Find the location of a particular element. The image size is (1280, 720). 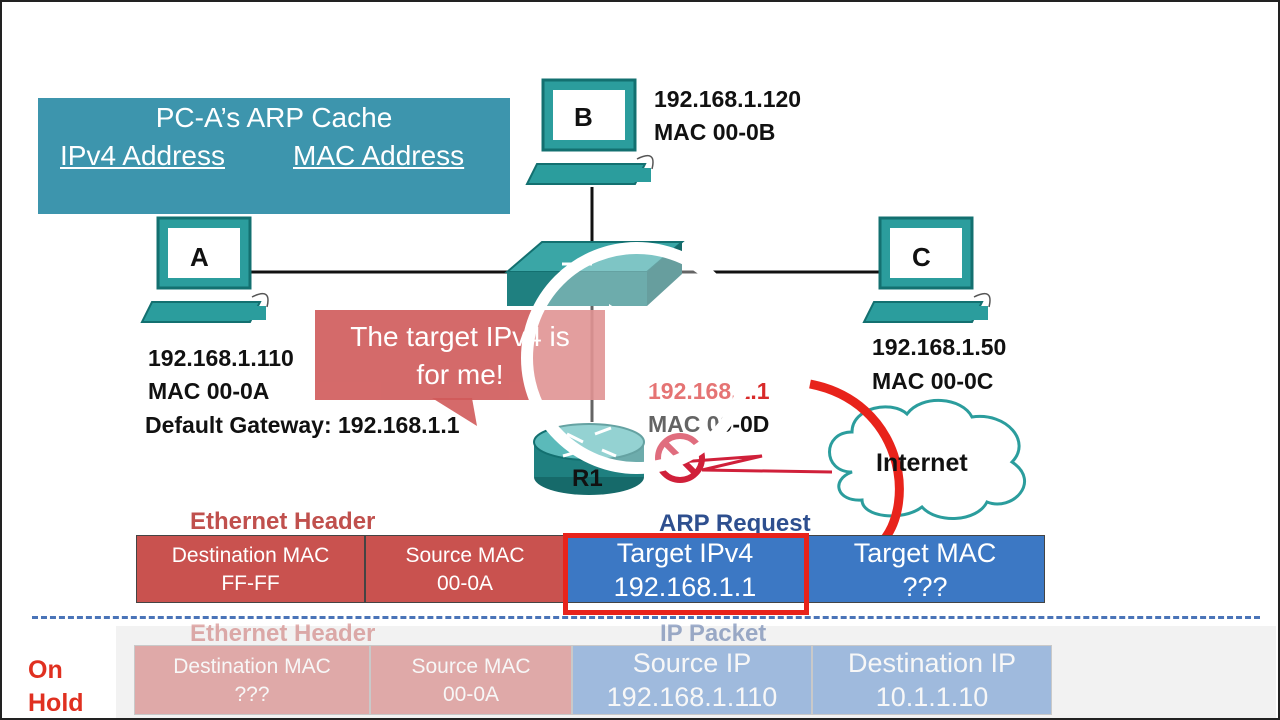

cell-title: Target MAC is located at coordinates (925, 553).